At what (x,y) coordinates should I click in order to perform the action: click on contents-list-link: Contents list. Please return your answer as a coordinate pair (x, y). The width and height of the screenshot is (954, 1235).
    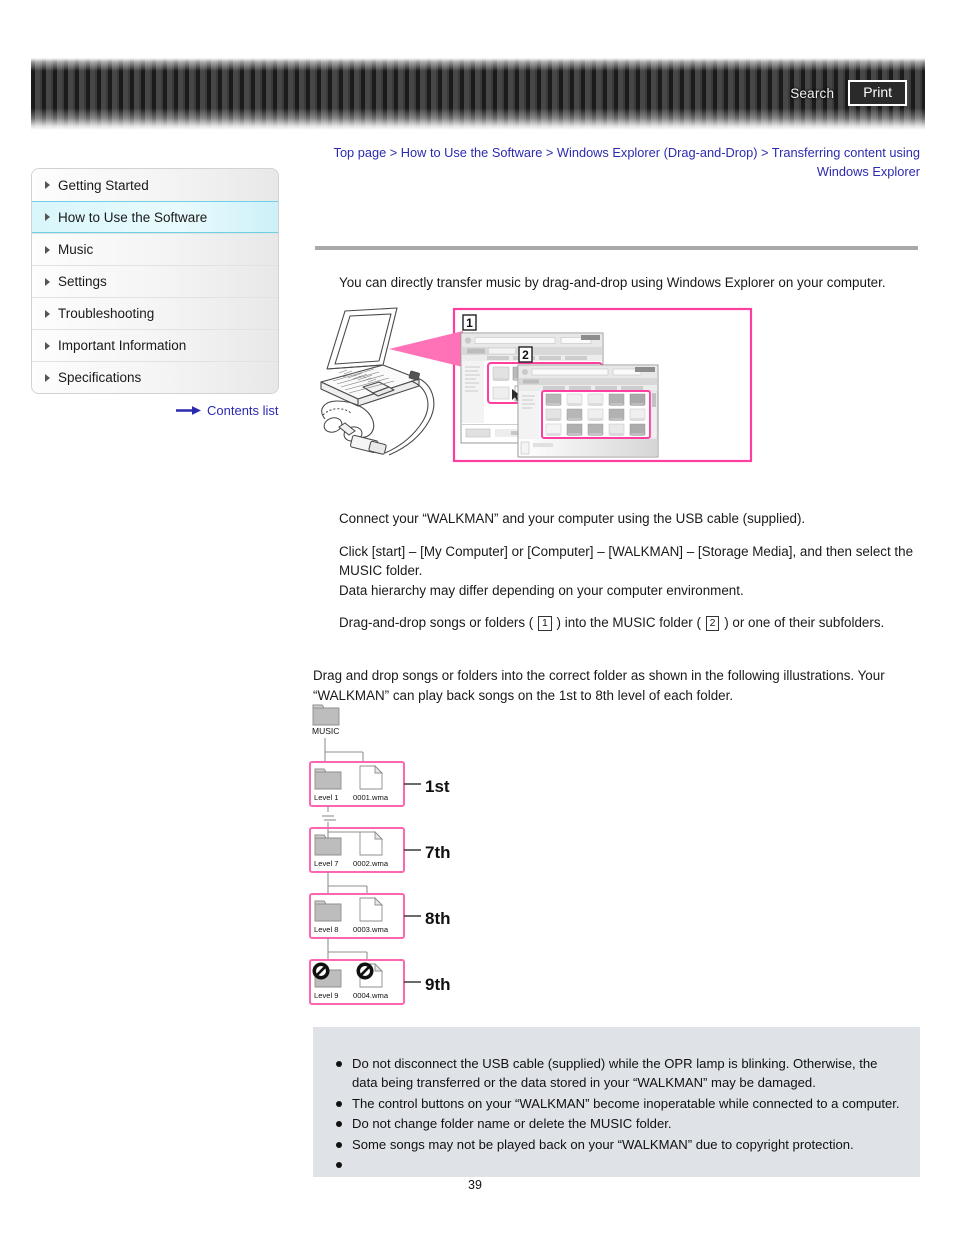
    Looking at the image, I should click on (227, 410).